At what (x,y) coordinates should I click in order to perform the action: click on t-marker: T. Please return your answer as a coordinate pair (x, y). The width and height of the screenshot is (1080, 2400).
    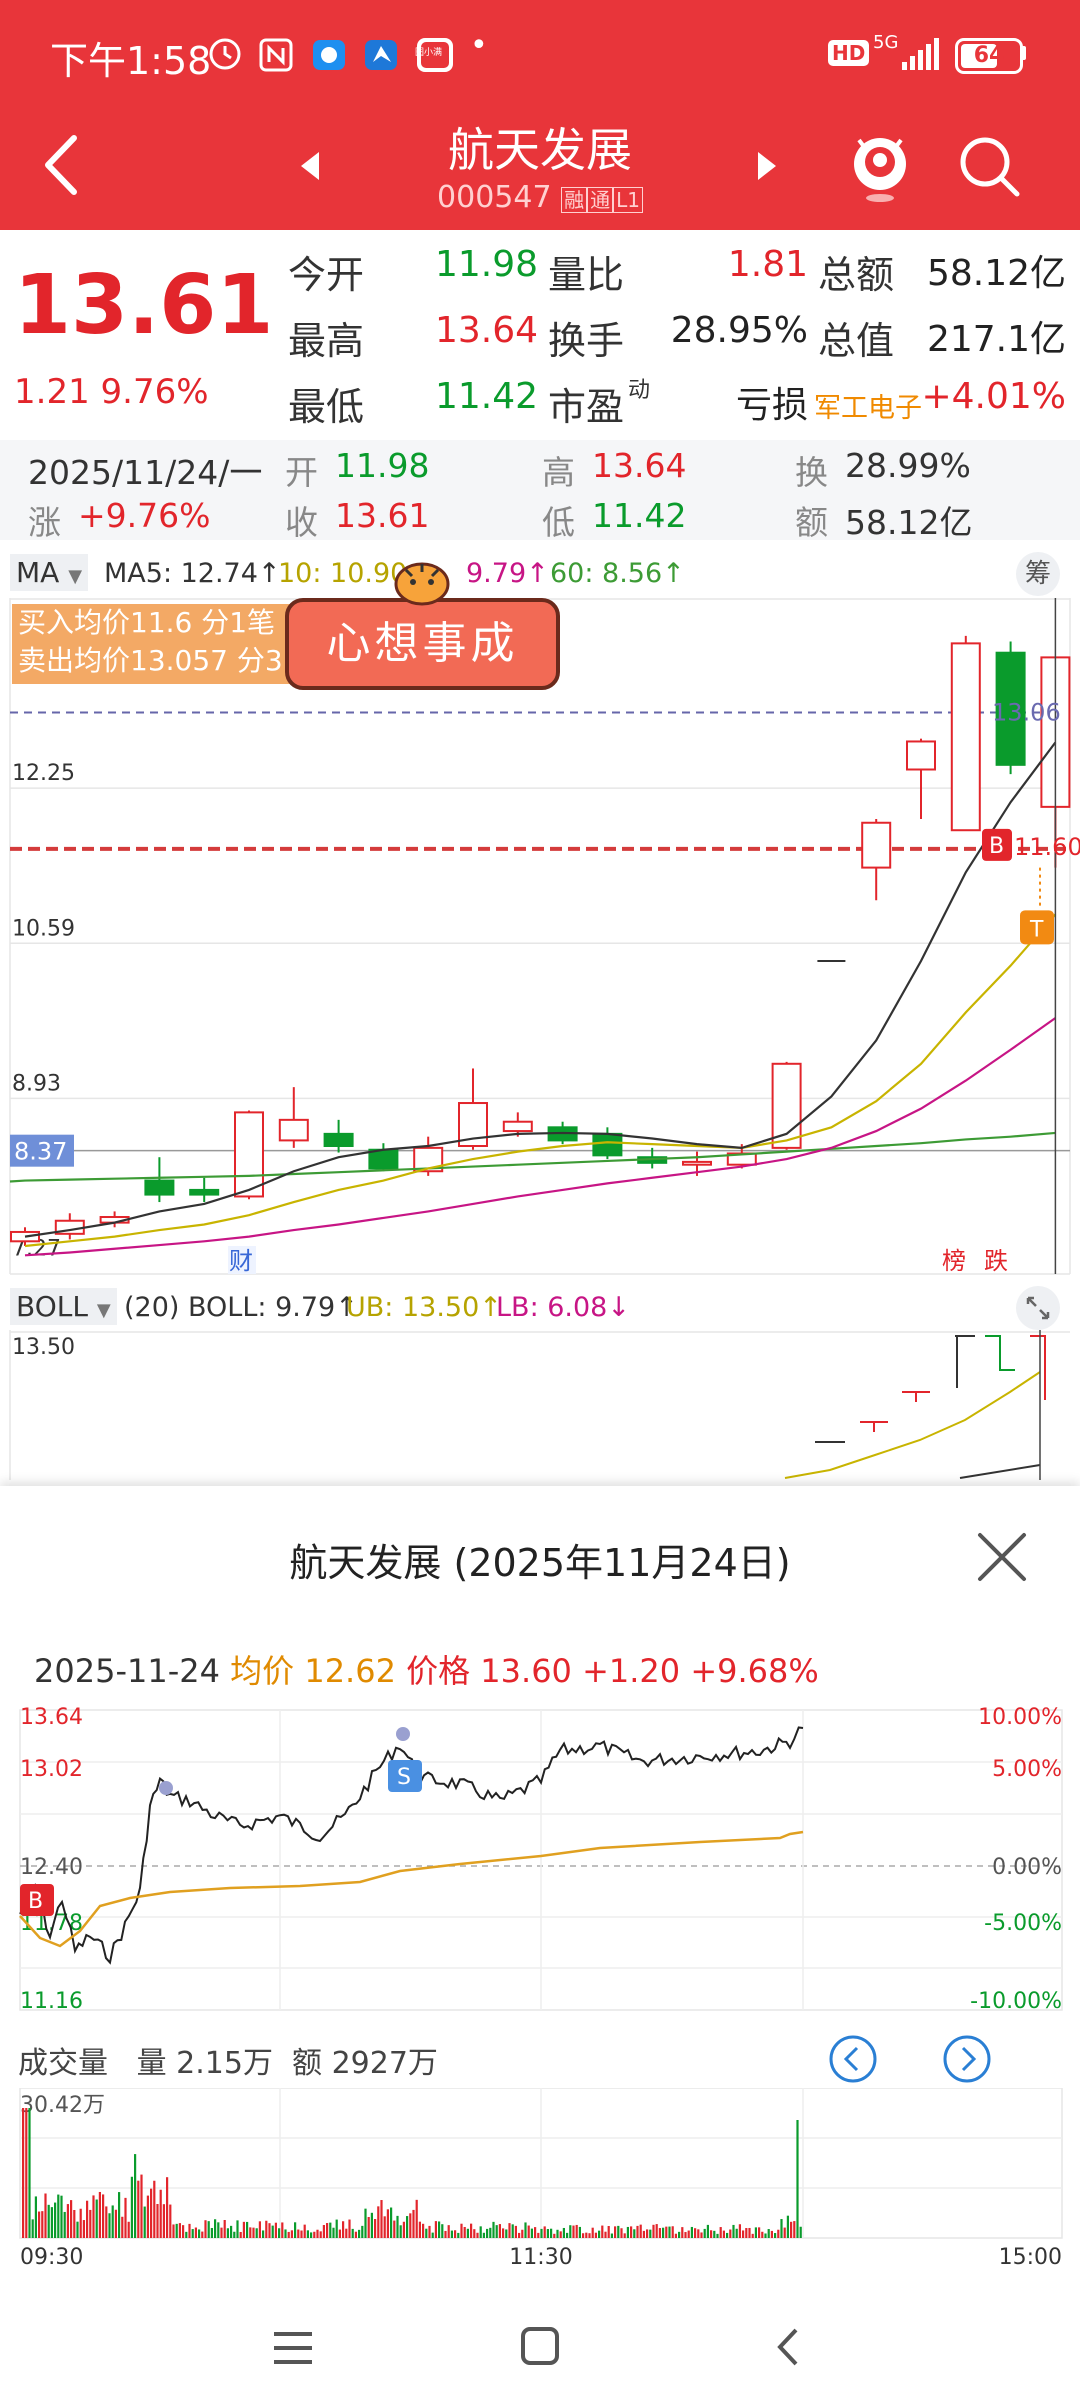
    Looking at the image, I should click on (1037, 927).